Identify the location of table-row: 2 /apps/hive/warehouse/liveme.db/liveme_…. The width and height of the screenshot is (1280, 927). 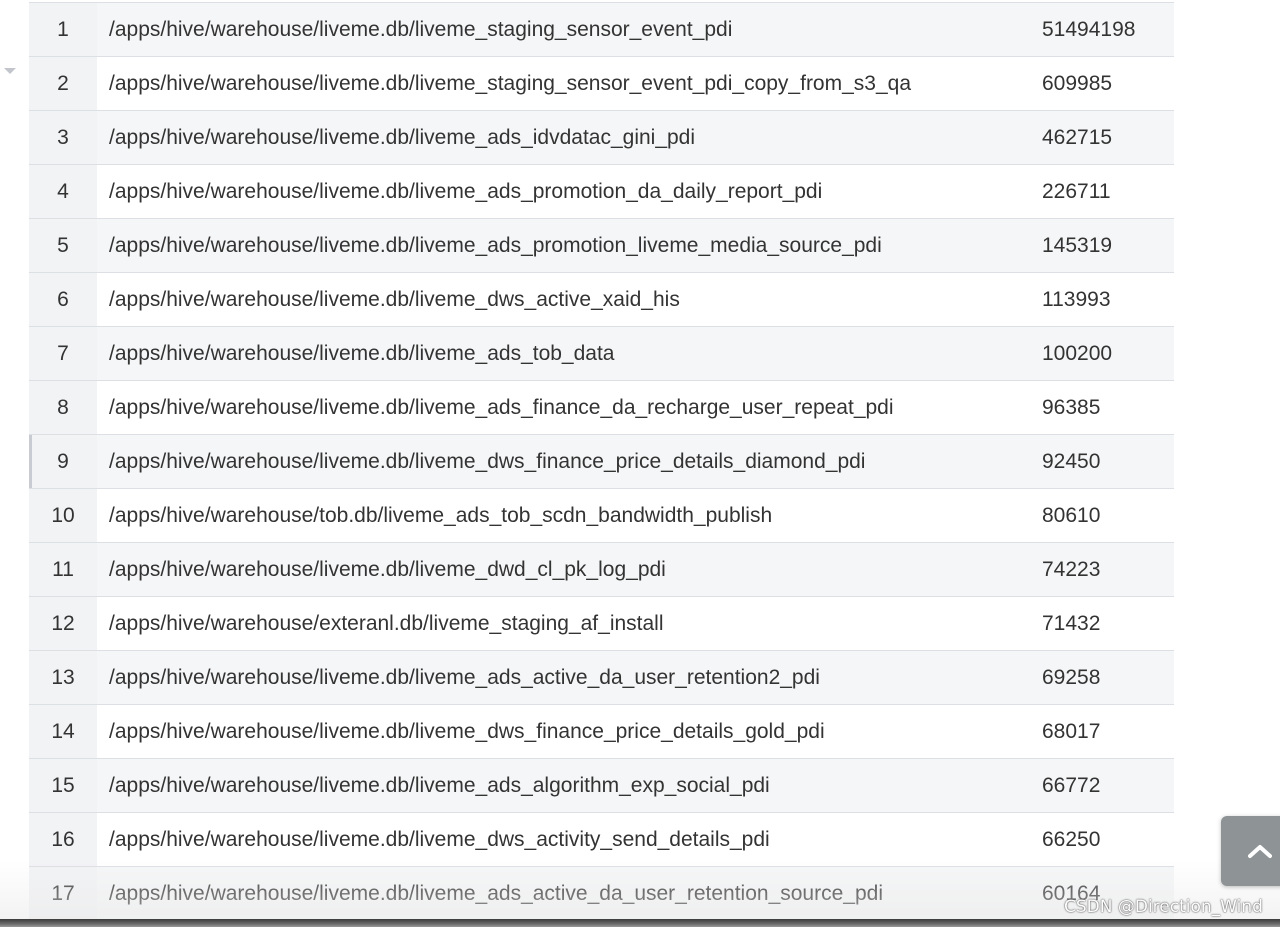
(601, 83).